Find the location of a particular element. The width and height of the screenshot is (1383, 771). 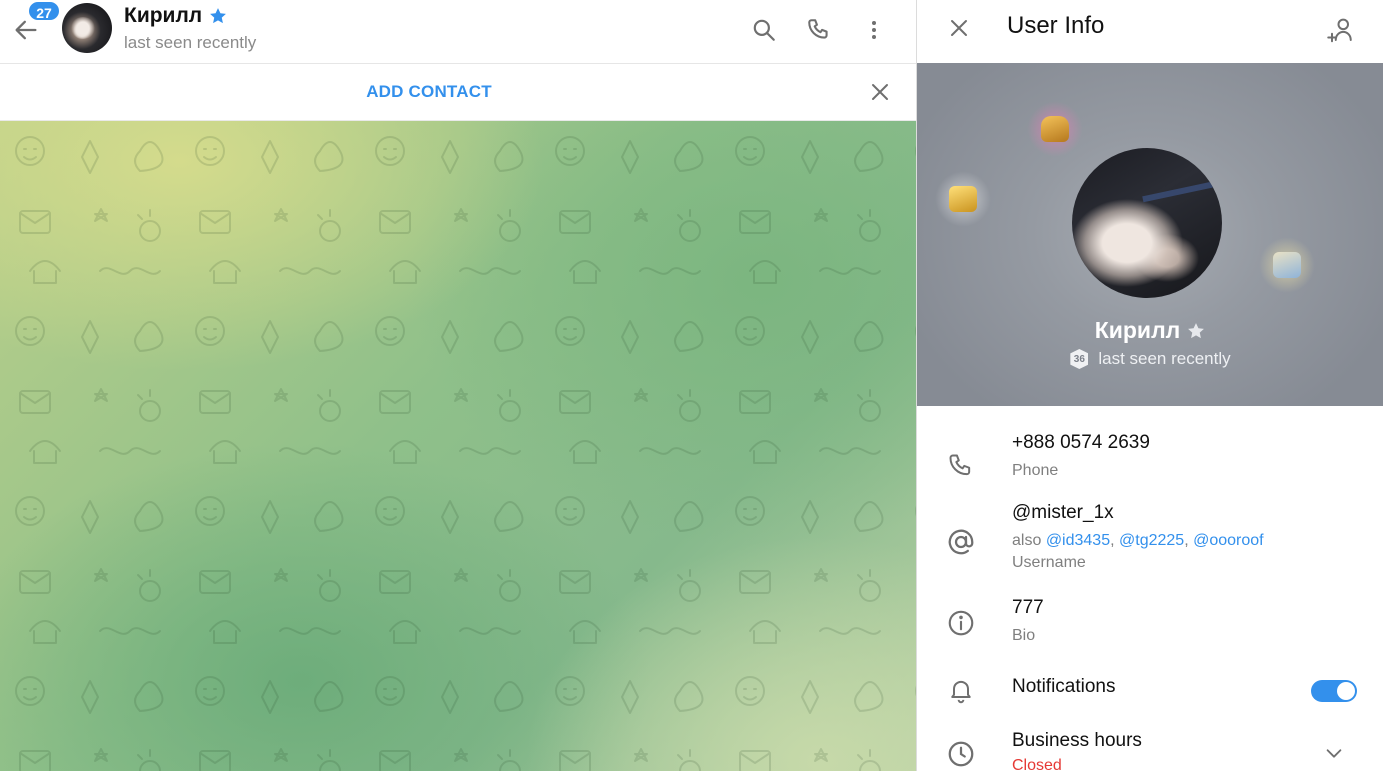

profile-status-text: last seen recently is located at coordinates (1164, 358).